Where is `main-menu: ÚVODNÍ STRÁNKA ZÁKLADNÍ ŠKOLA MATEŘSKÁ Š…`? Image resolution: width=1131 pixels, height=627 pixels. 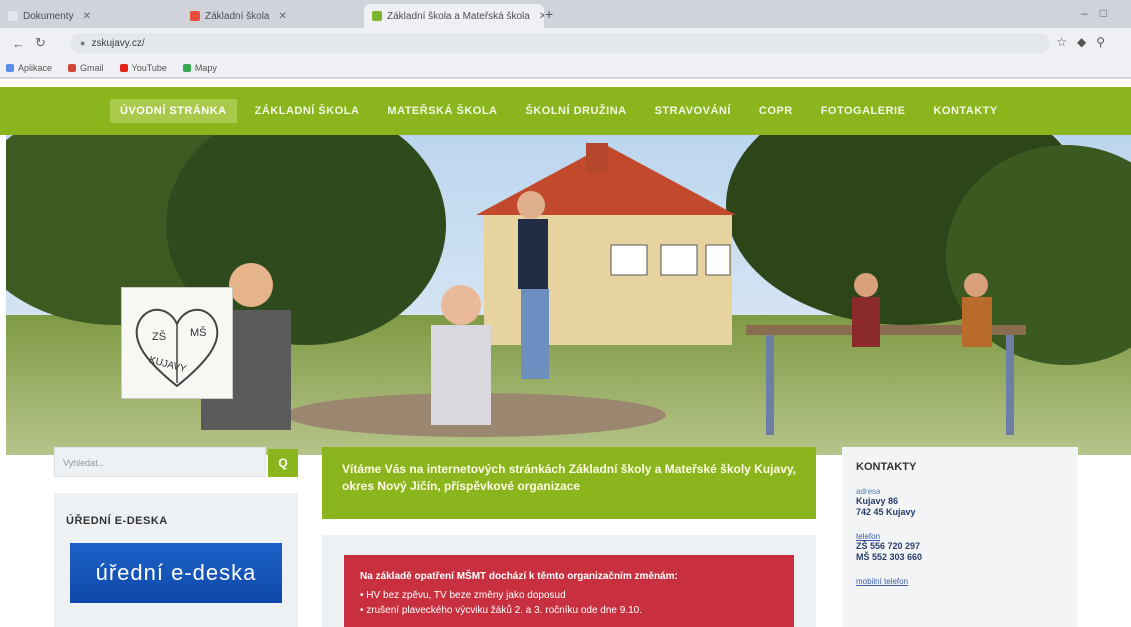 main-menu: ÚVODNÍ STRÁNKA ZÁKLADNÍ ŠKOLA MATEŘSKÁ Š… is located at coordinates (565, 111).